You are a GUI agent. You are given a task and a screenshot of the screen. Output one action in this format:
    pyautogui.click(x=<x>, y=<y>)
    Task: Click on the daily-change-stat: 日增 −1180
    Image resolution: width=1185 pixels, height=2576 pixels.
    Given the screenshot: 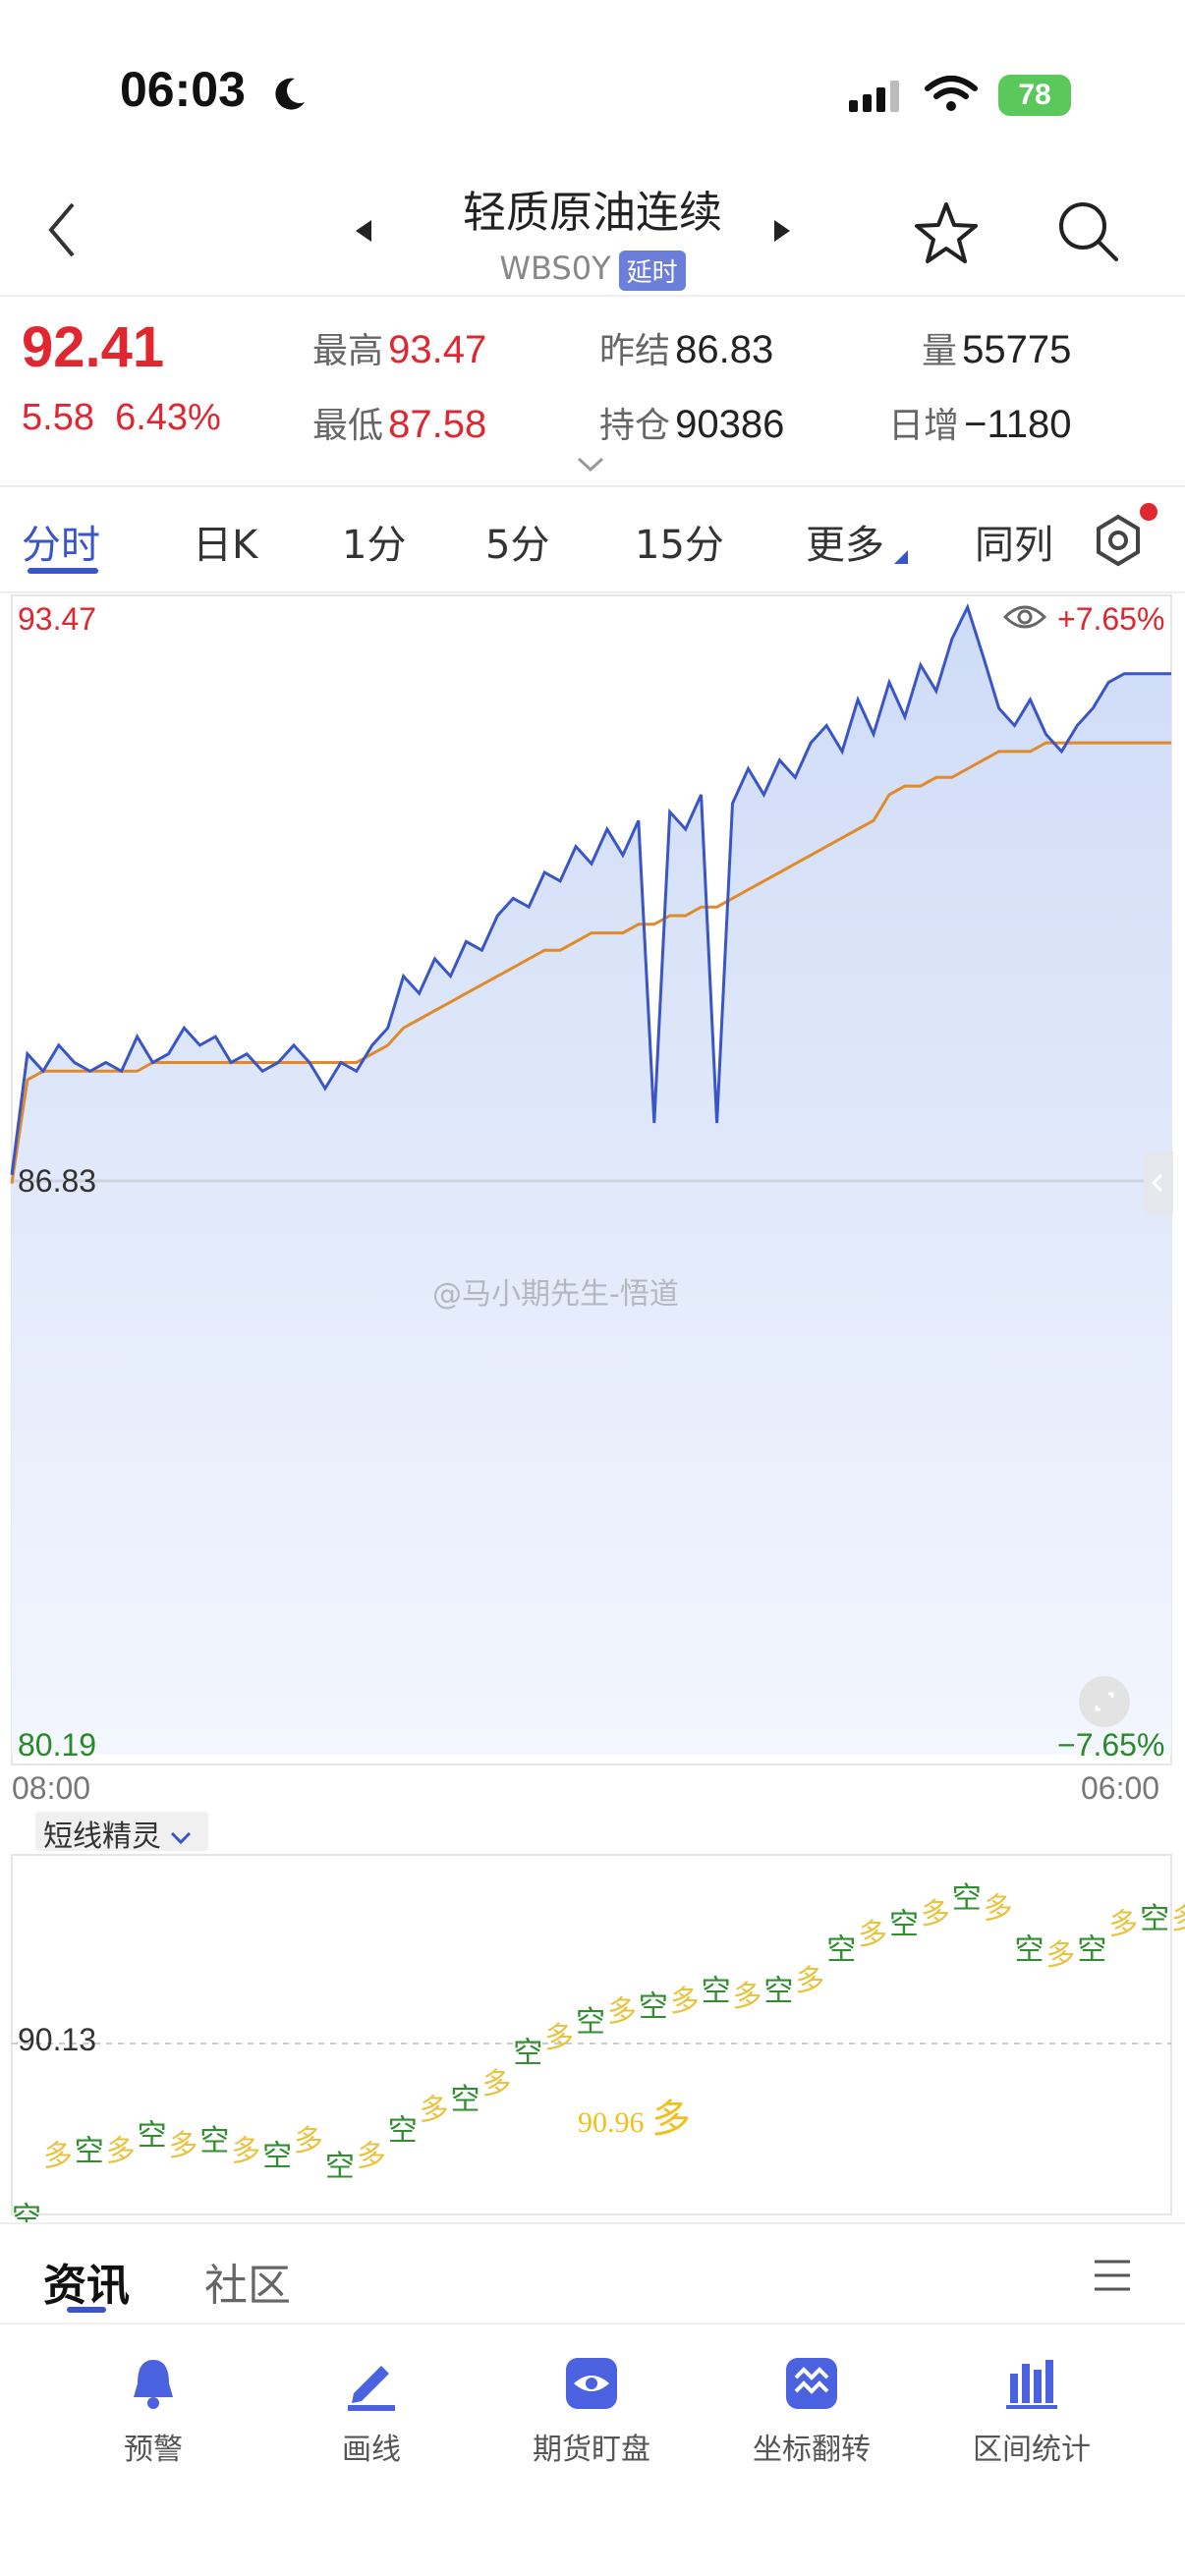 What is the action you would take?
    pyautogui.click(x=980, y=422)
    